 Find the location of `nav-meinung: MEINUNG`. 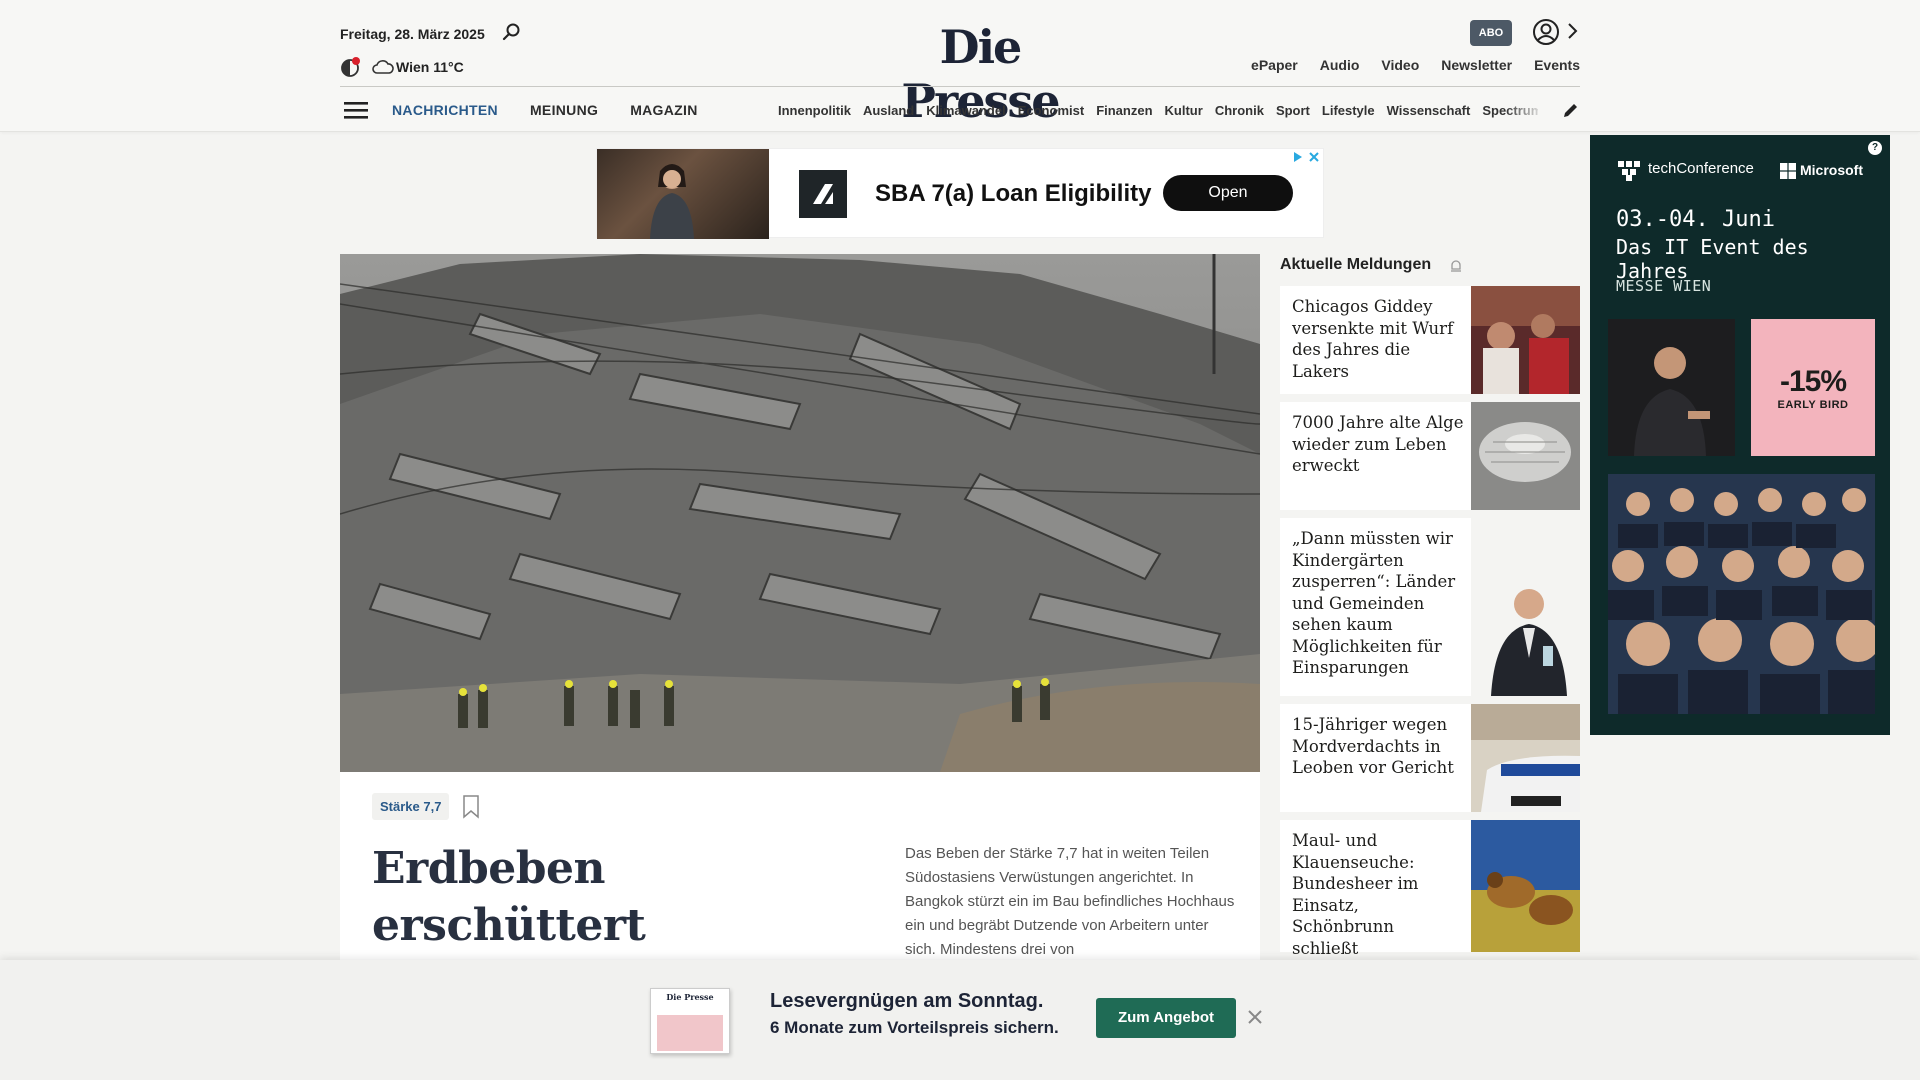

nav-meinung: MEINUNG is located at coordinates (564, 110).